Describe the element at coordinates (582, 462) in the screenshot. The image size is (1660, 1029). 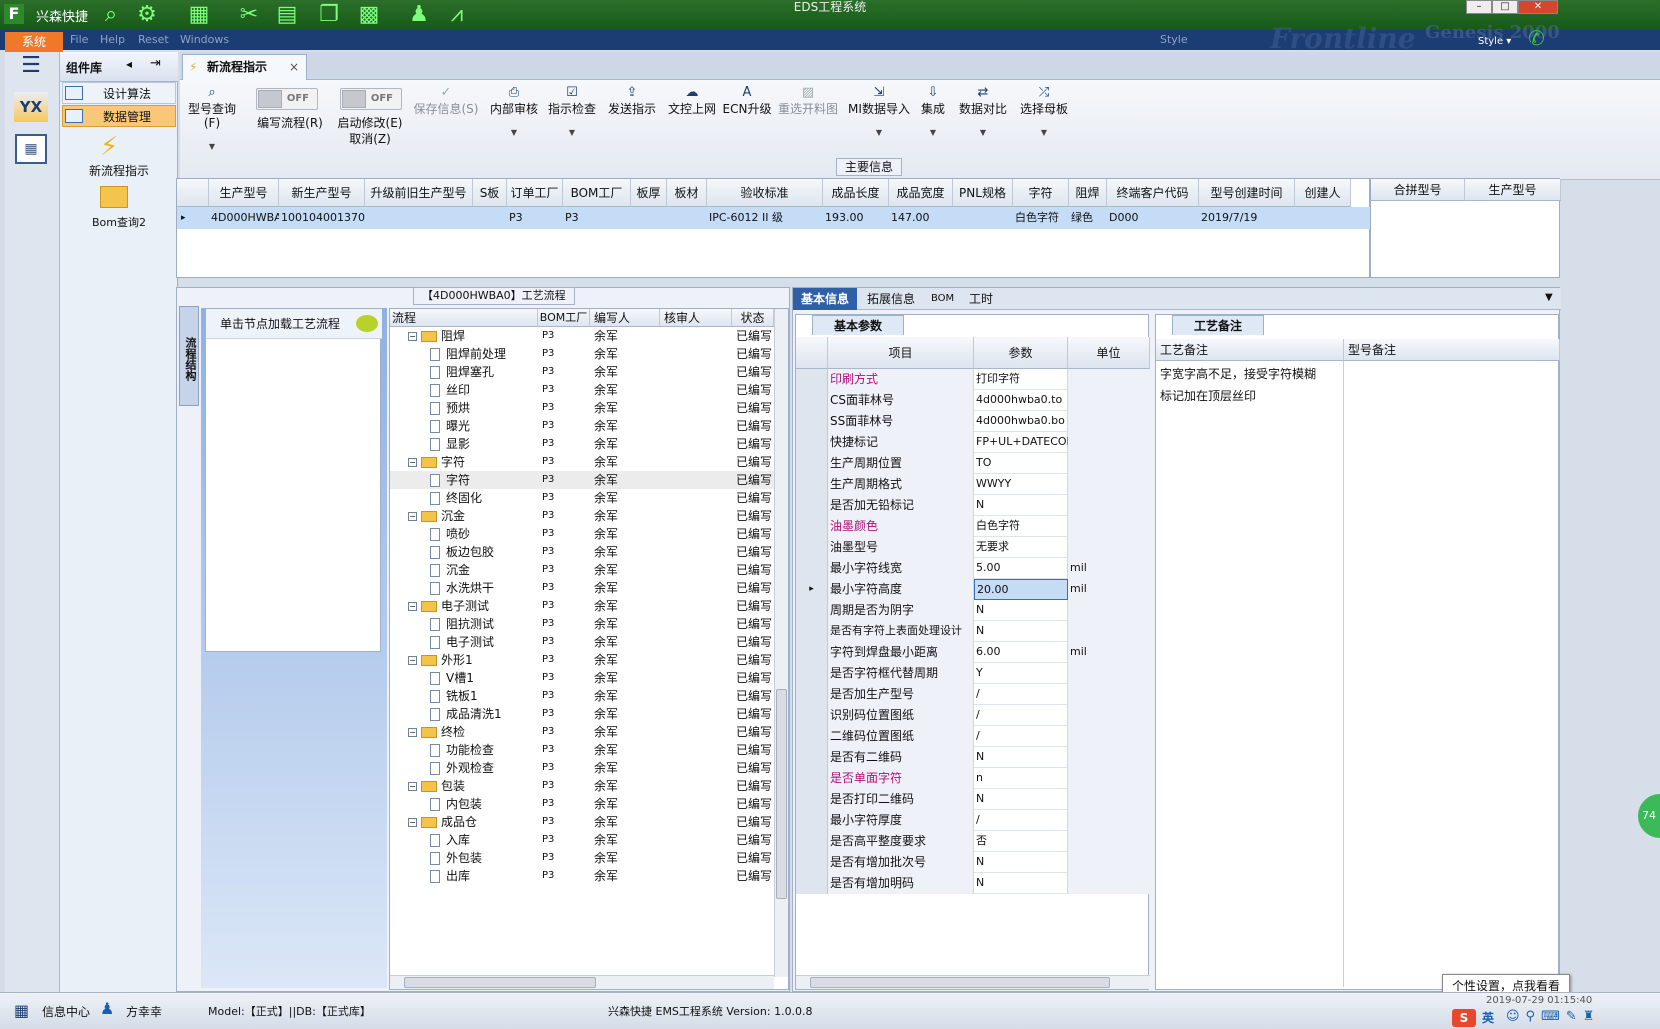
I see `tree-row: − 字符 P3 余军 已编写` at that location.